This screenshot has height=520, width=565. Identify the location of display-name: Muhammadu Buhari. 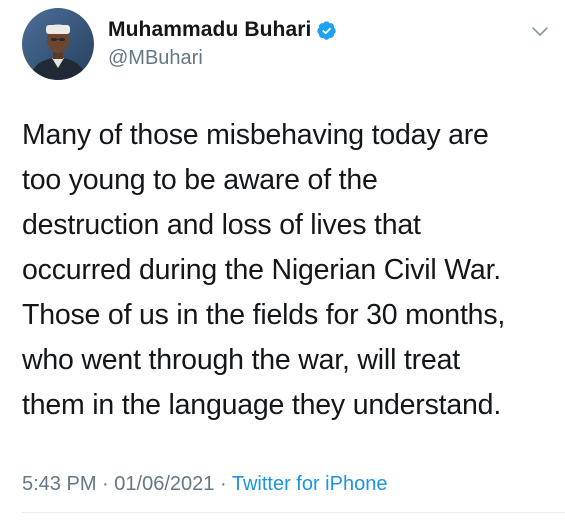
(209, 30).